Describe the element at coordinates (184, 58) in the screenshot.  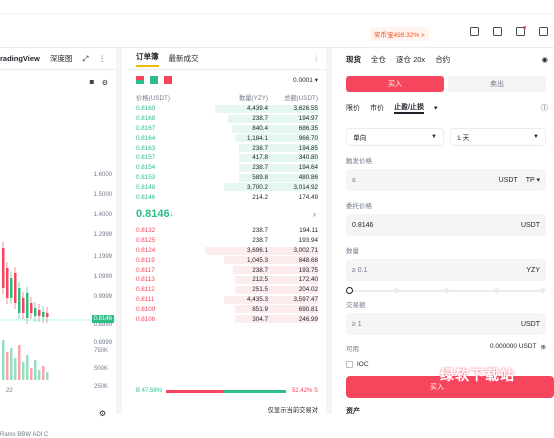
I see `tab-trades: 最新成交` at that location.